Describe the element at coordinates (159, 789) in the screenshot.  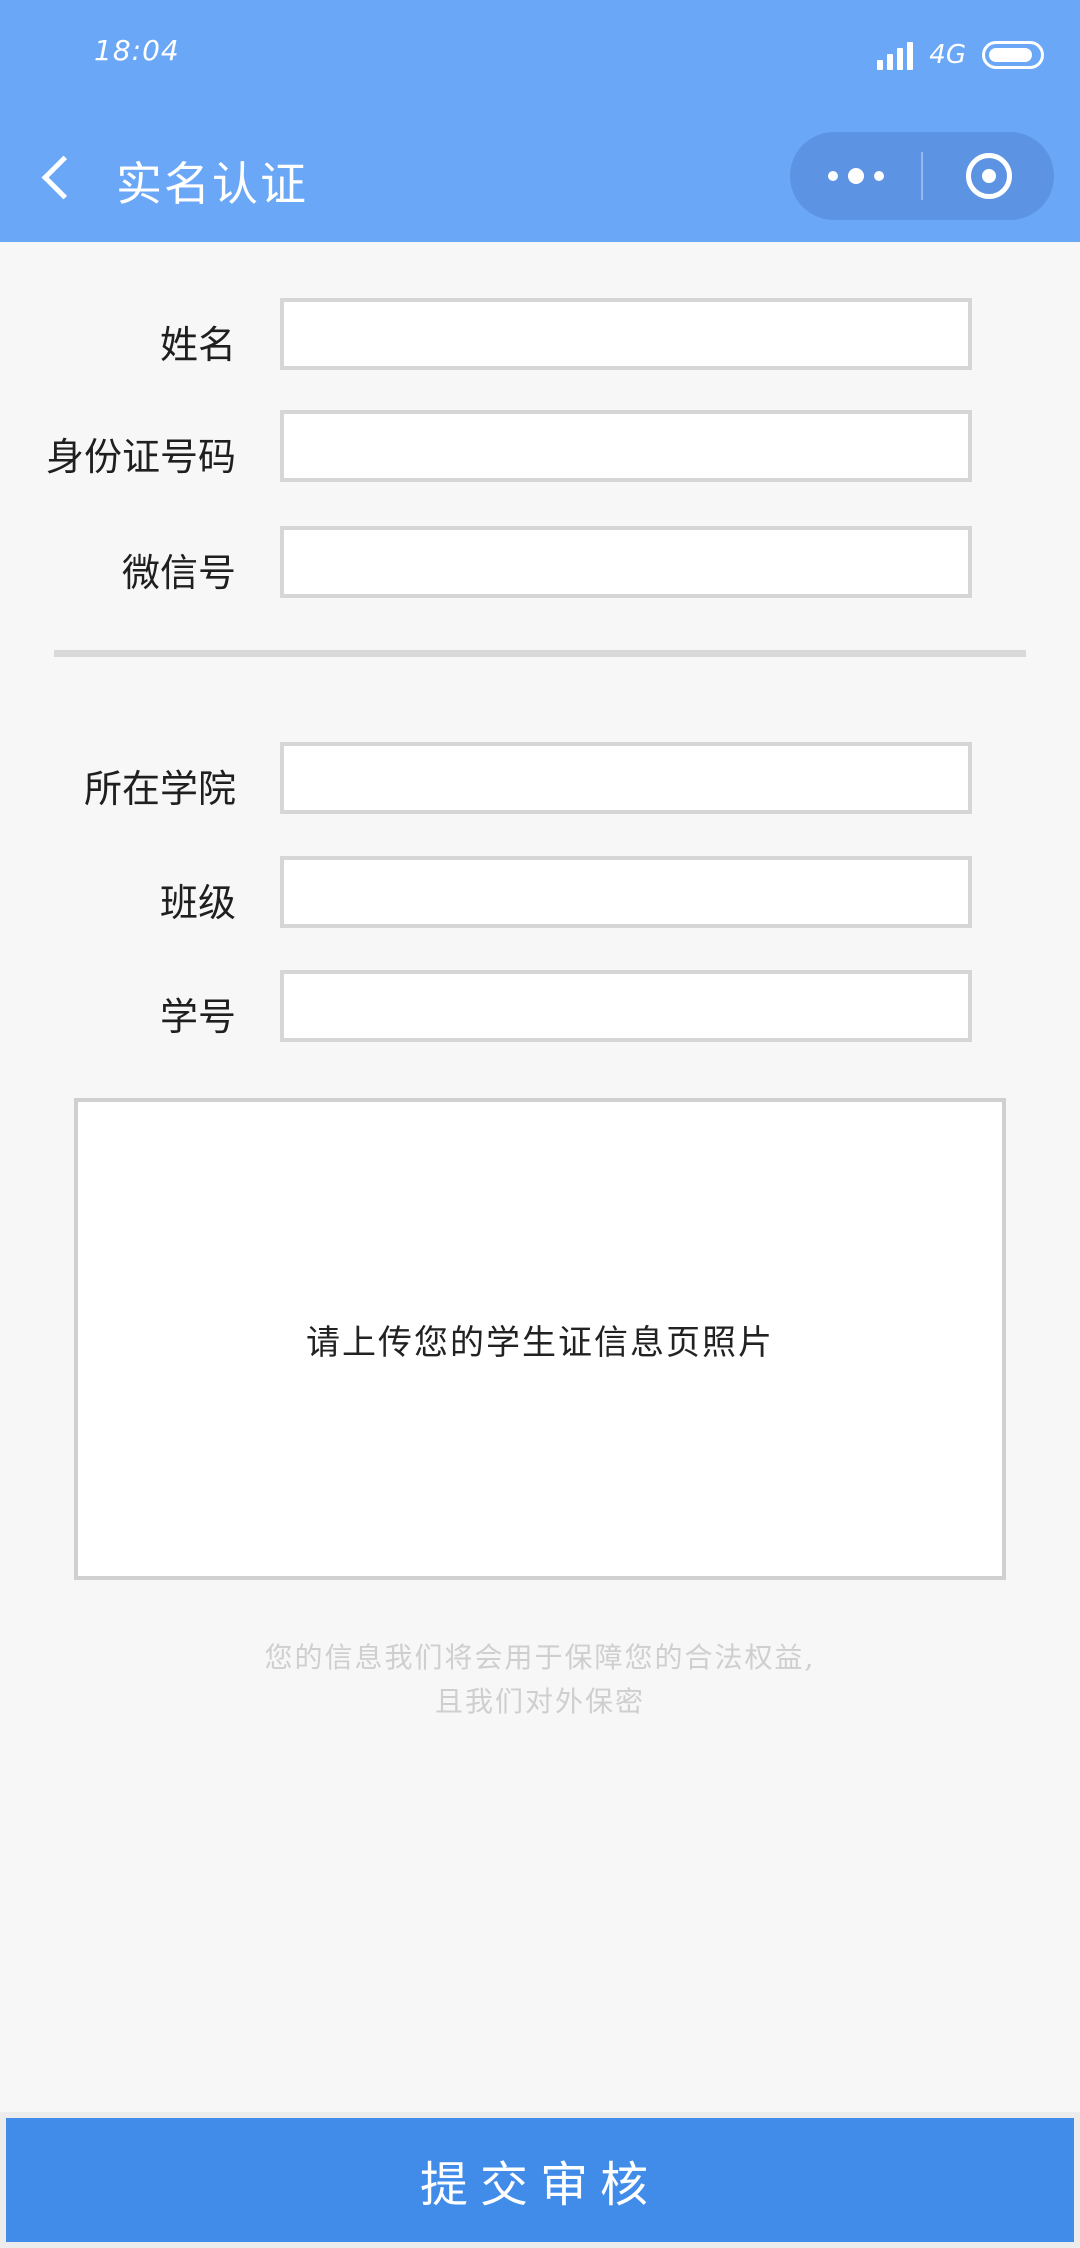
I see `college-label: 所在学院` at that location.